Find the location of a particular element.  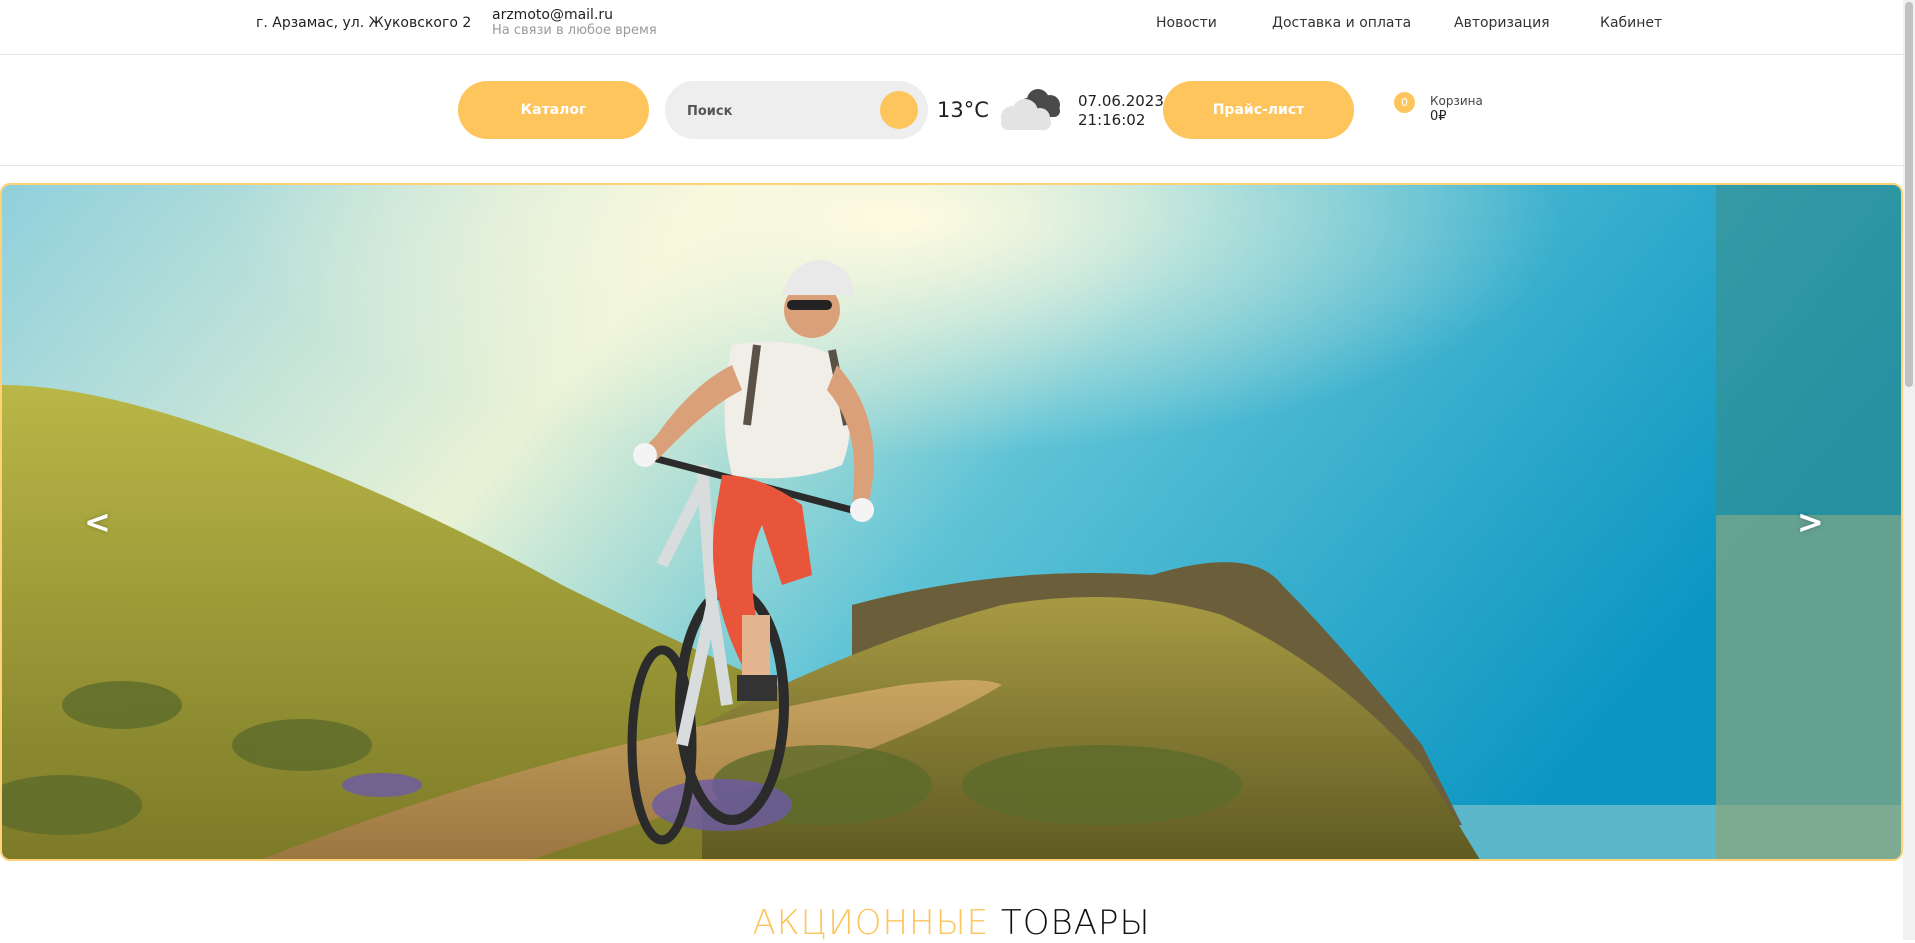

store-address: г. Арзамас, ул. Жуковского 2 is located at coordinates (364, 23).